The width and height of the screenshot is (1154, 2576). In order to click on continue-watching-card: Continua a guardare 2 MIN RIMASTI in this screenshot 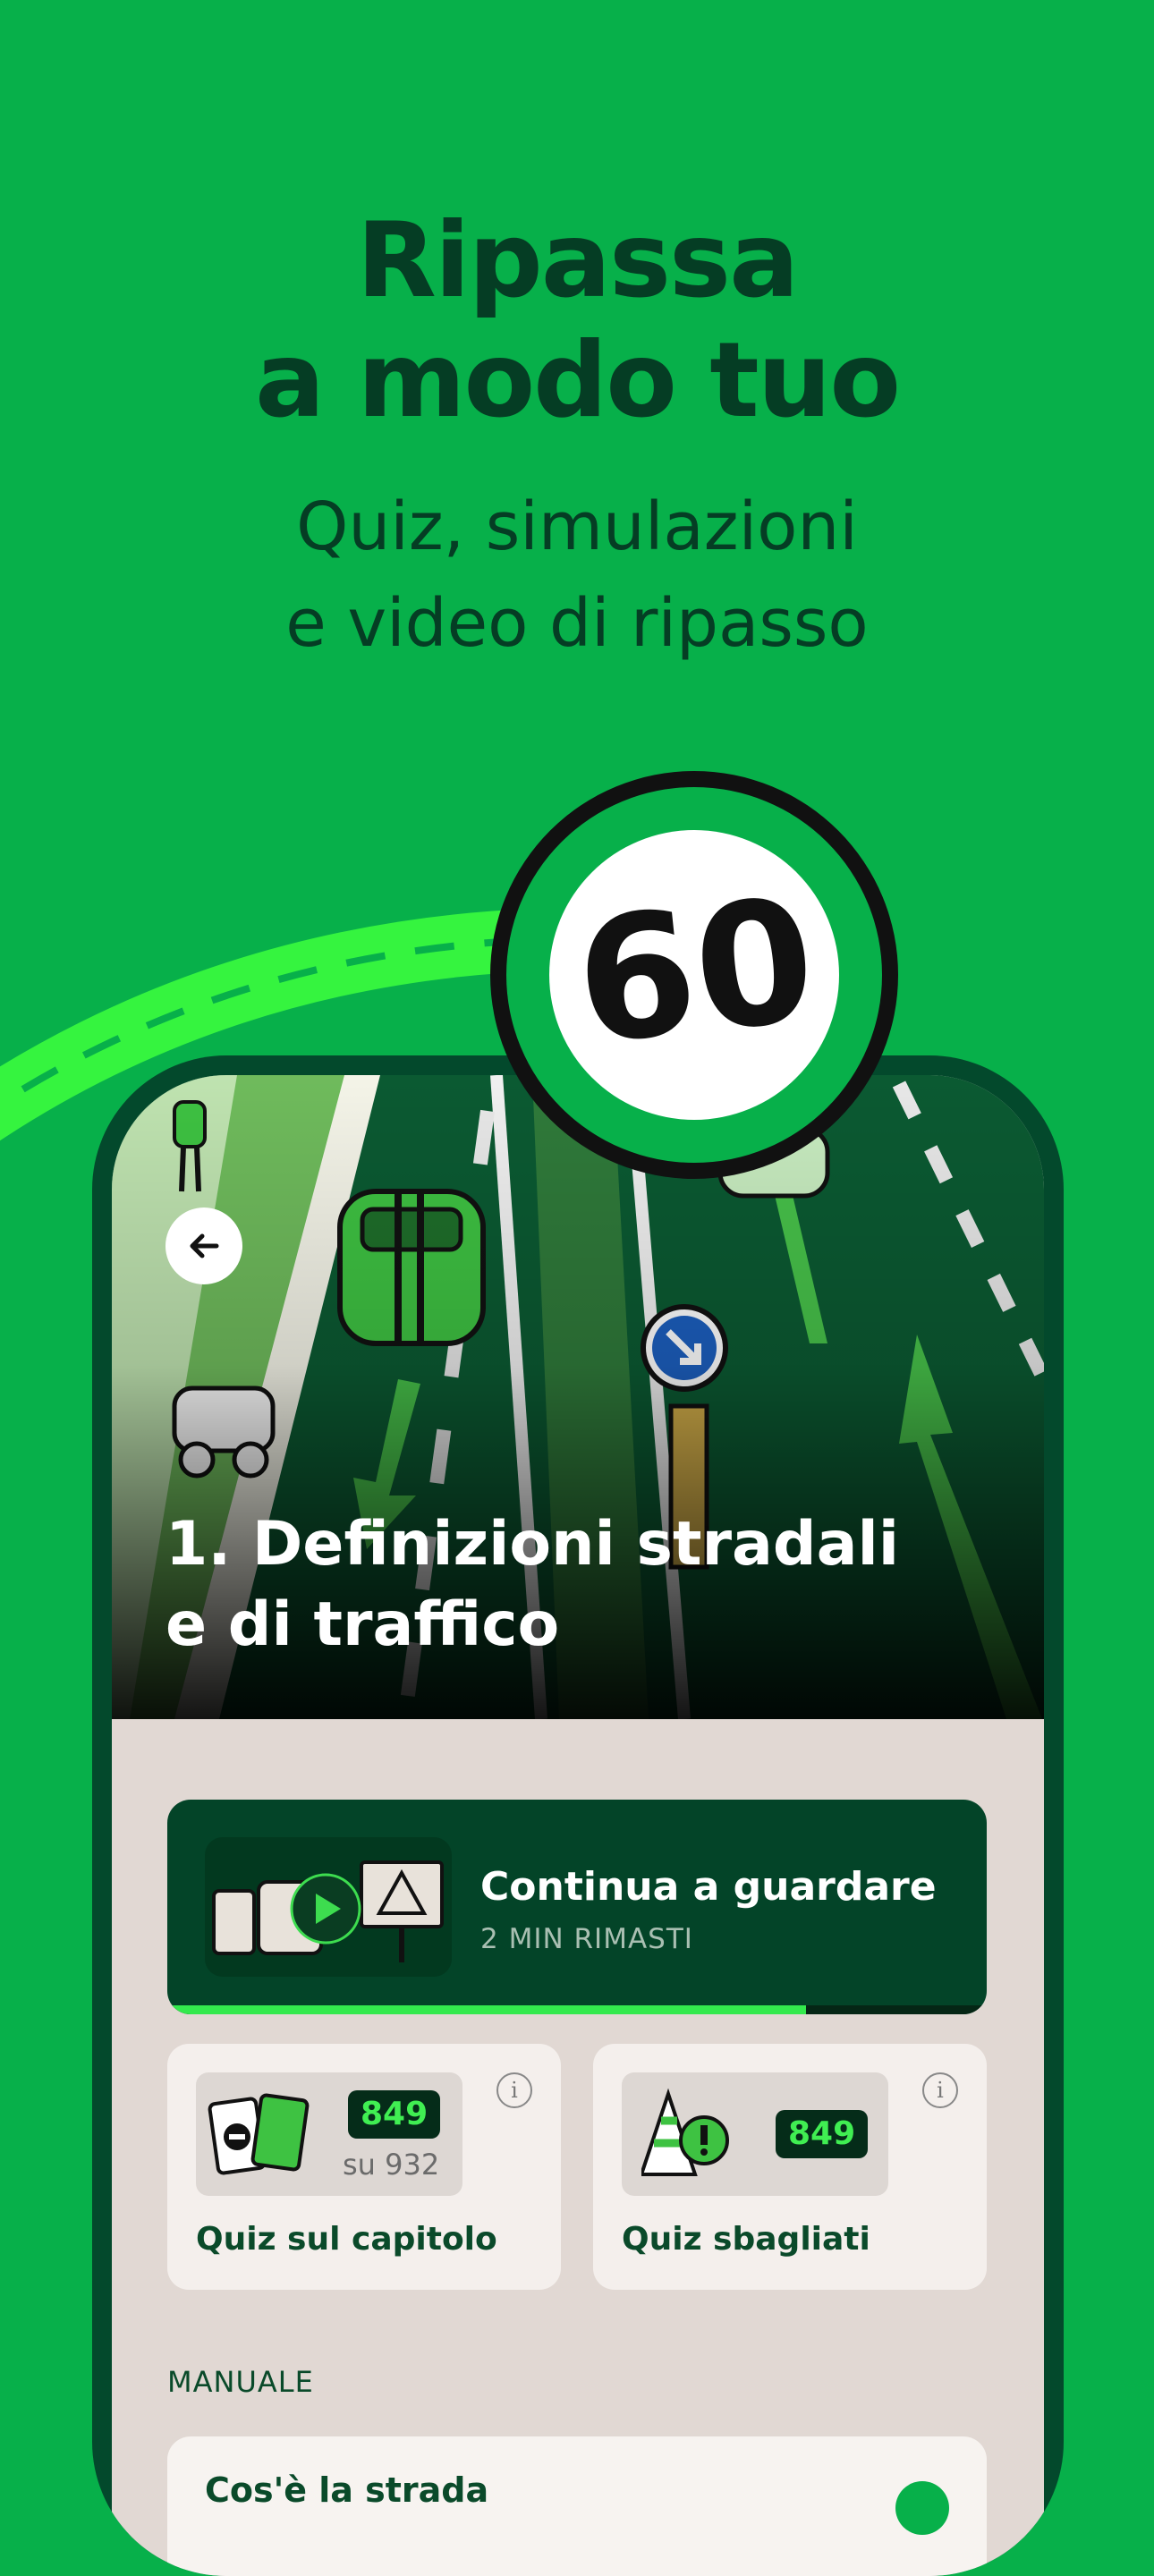, I will do `click(577, 1907)`.